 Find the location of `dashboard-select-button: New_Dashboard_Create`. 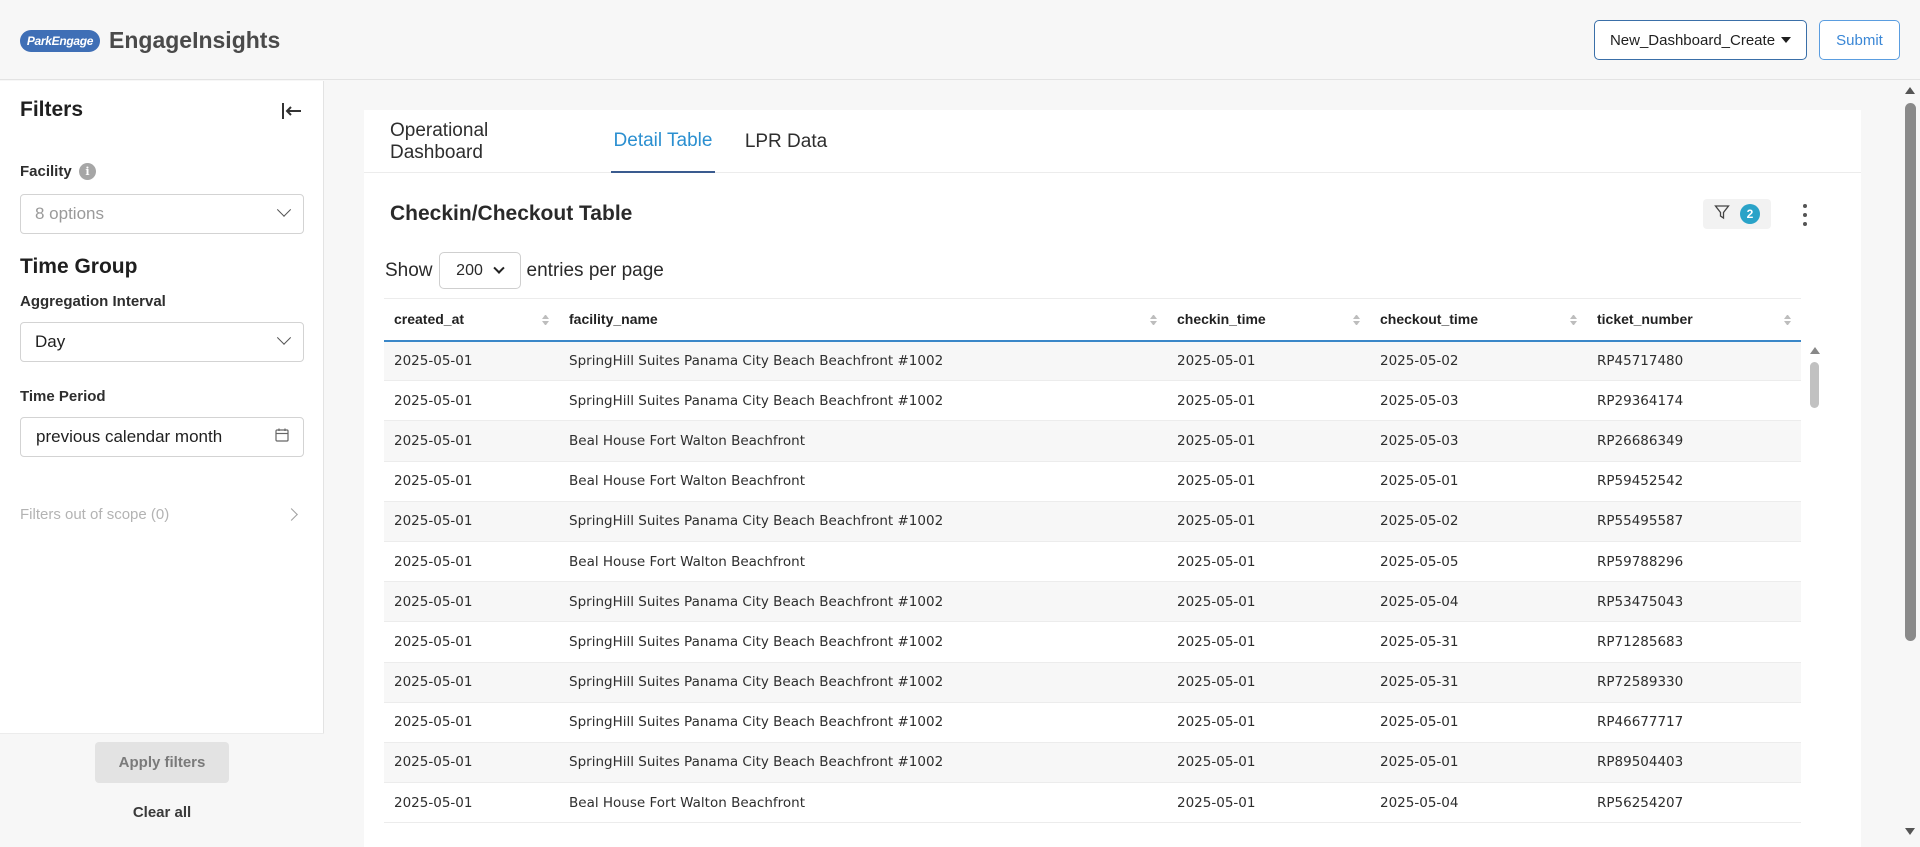

dashboard-select-button: New_Dashboard_Create is located at coordinates (1700, 40).